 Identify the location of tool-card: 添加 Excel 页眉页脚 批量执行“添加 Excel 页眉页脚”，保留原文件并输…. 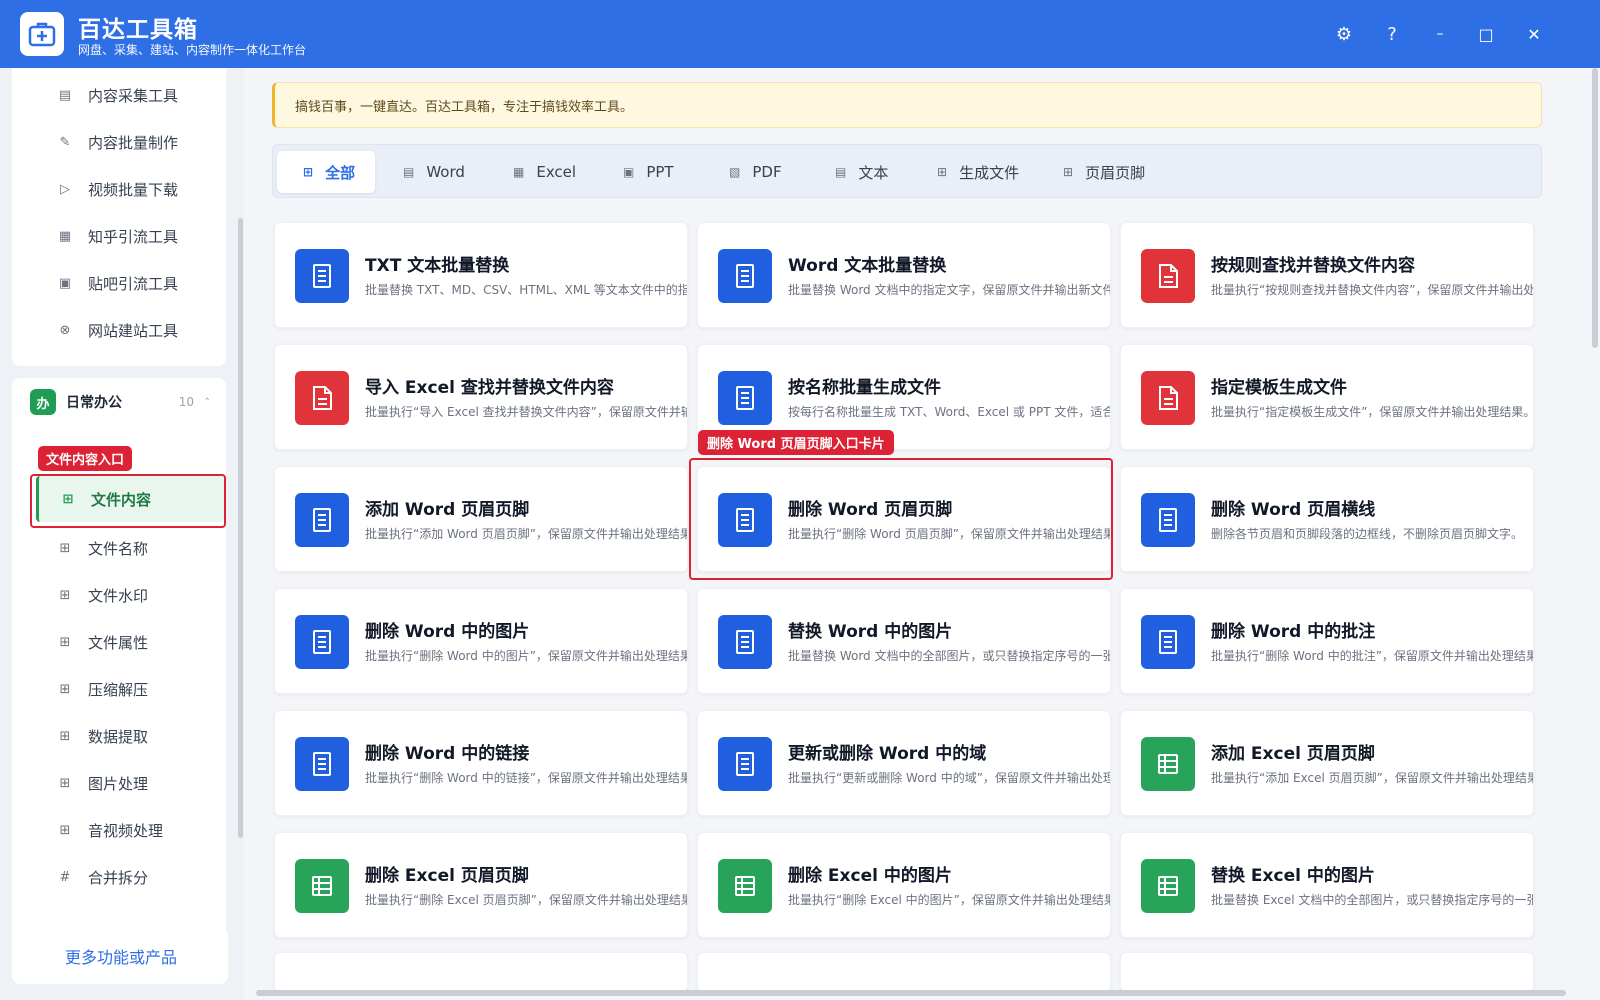
(1327, 763).